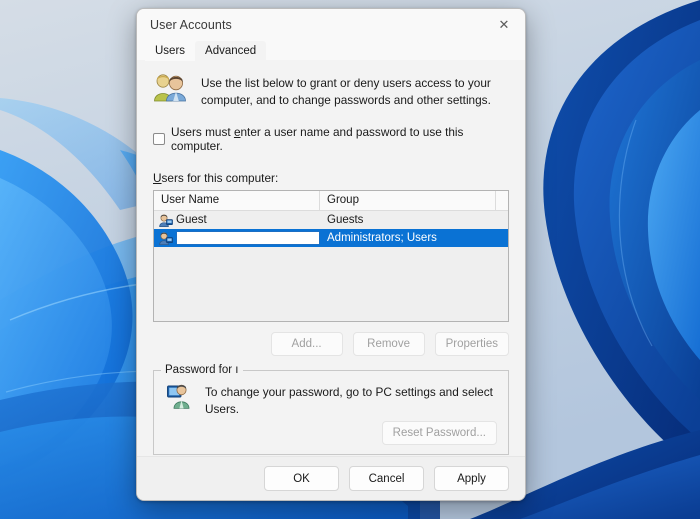 The width and height of the screenshot is (700, 519). What do you see at coordinates (386, 478) in the screenshot?
I see `cancel-button: Cancel` at bounding box center [386, 478].